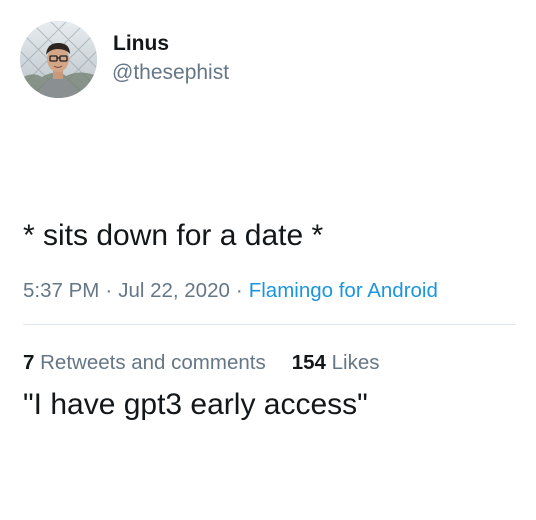 The image size is (536, 520). Describe the element at coordinates (141, 44) in the screenshot. I see `display-name: Linus` at that location.